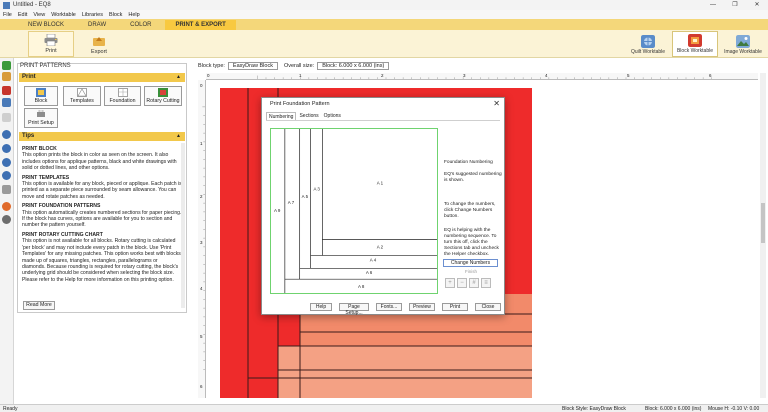  What do you see at coordinates (713, 5) in the screenshot?
I see `minimize-button: —` at bounding box center [713, 5].